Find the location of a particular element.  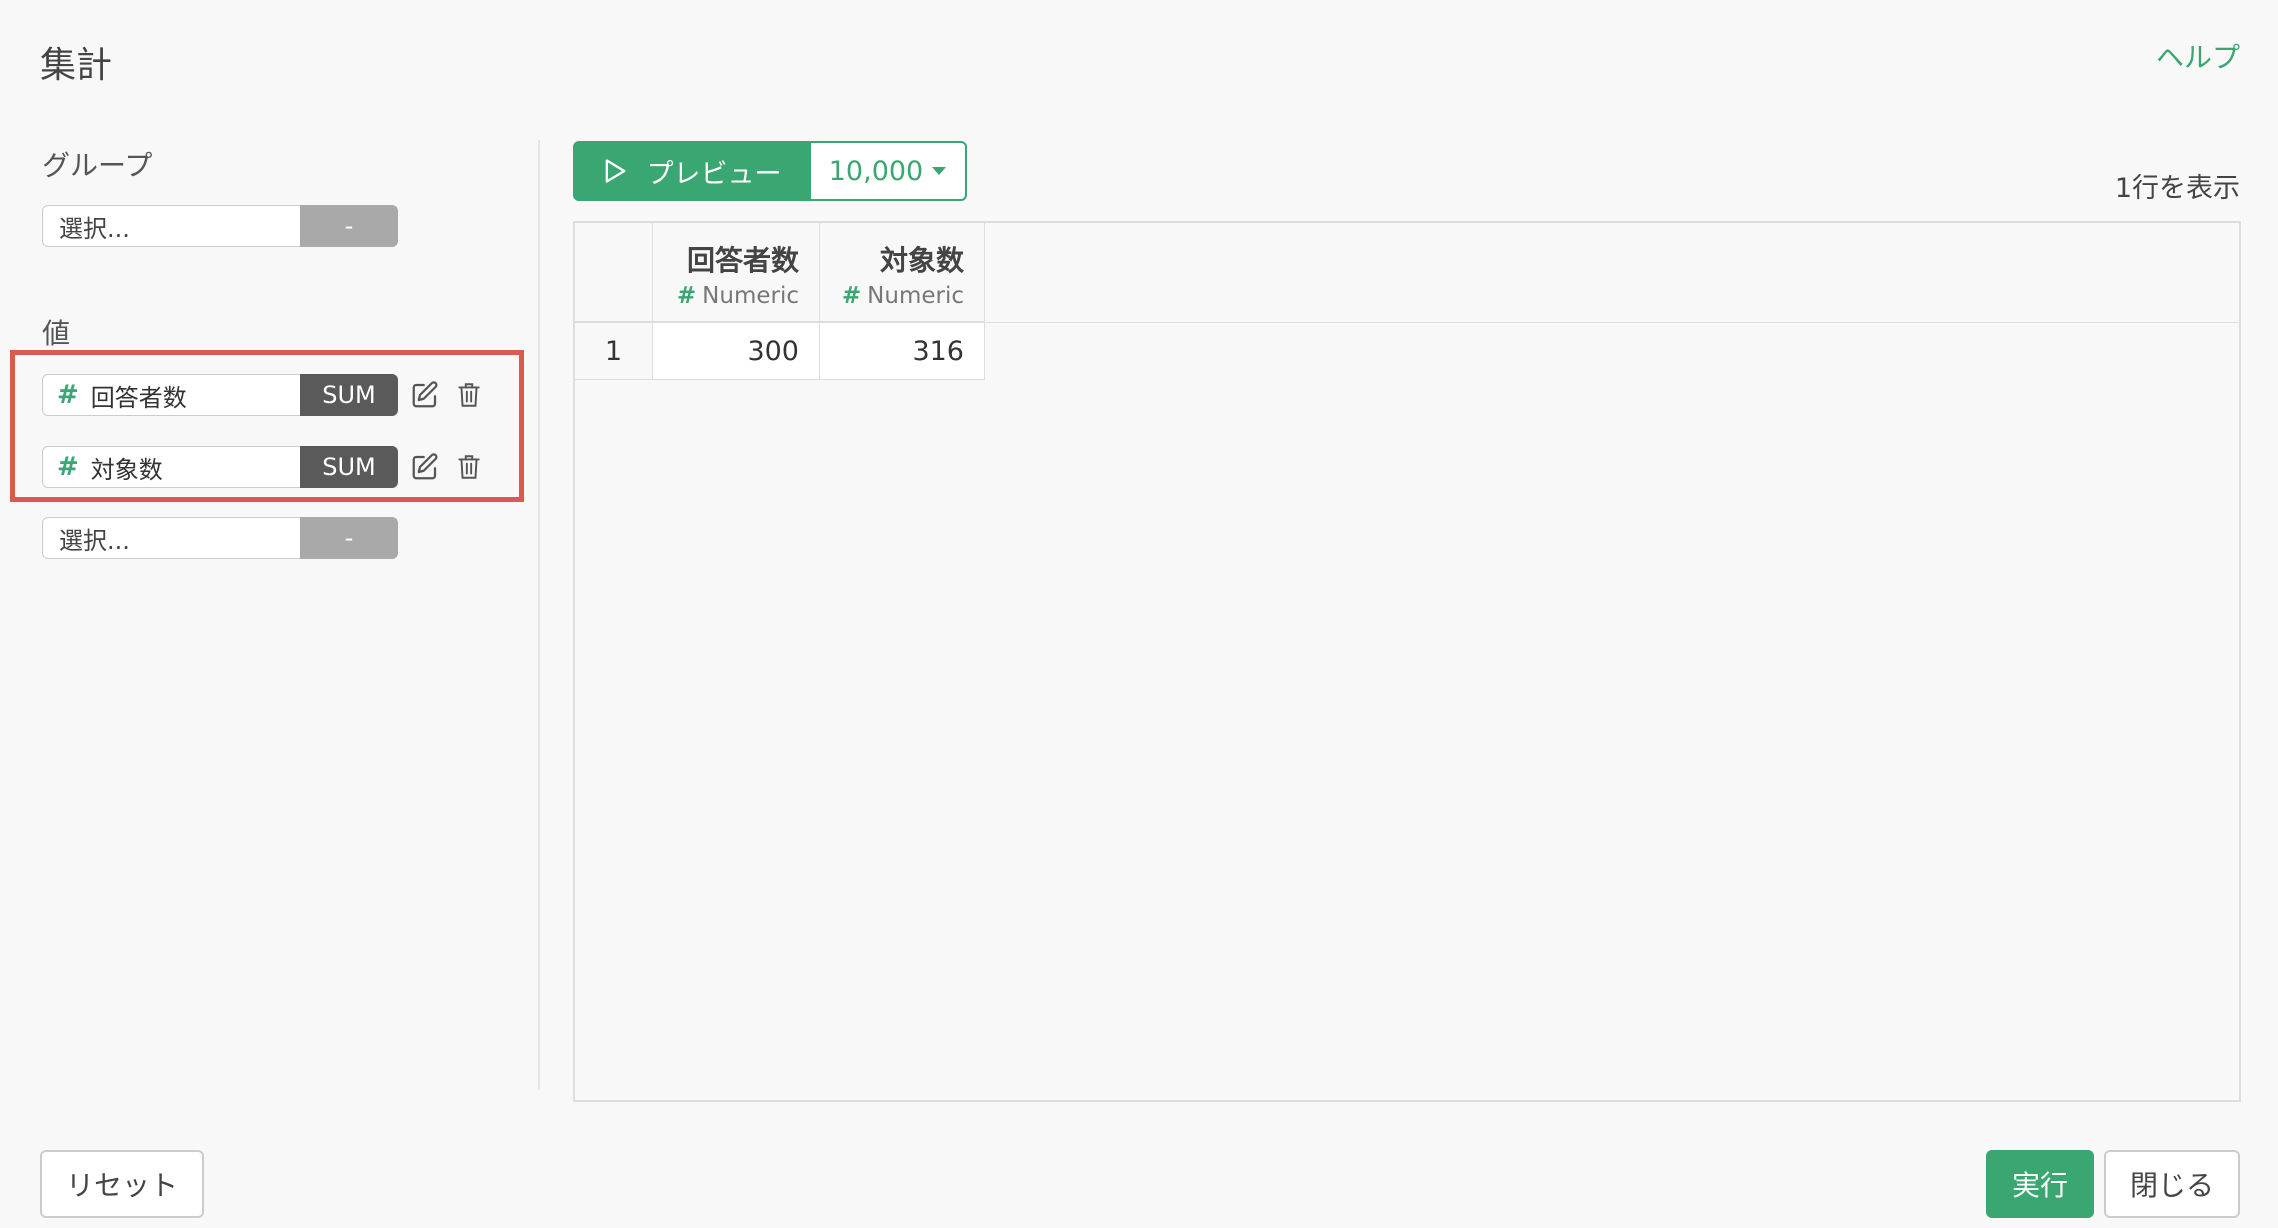

row-index: 1 is located at coordinates (614, 351).